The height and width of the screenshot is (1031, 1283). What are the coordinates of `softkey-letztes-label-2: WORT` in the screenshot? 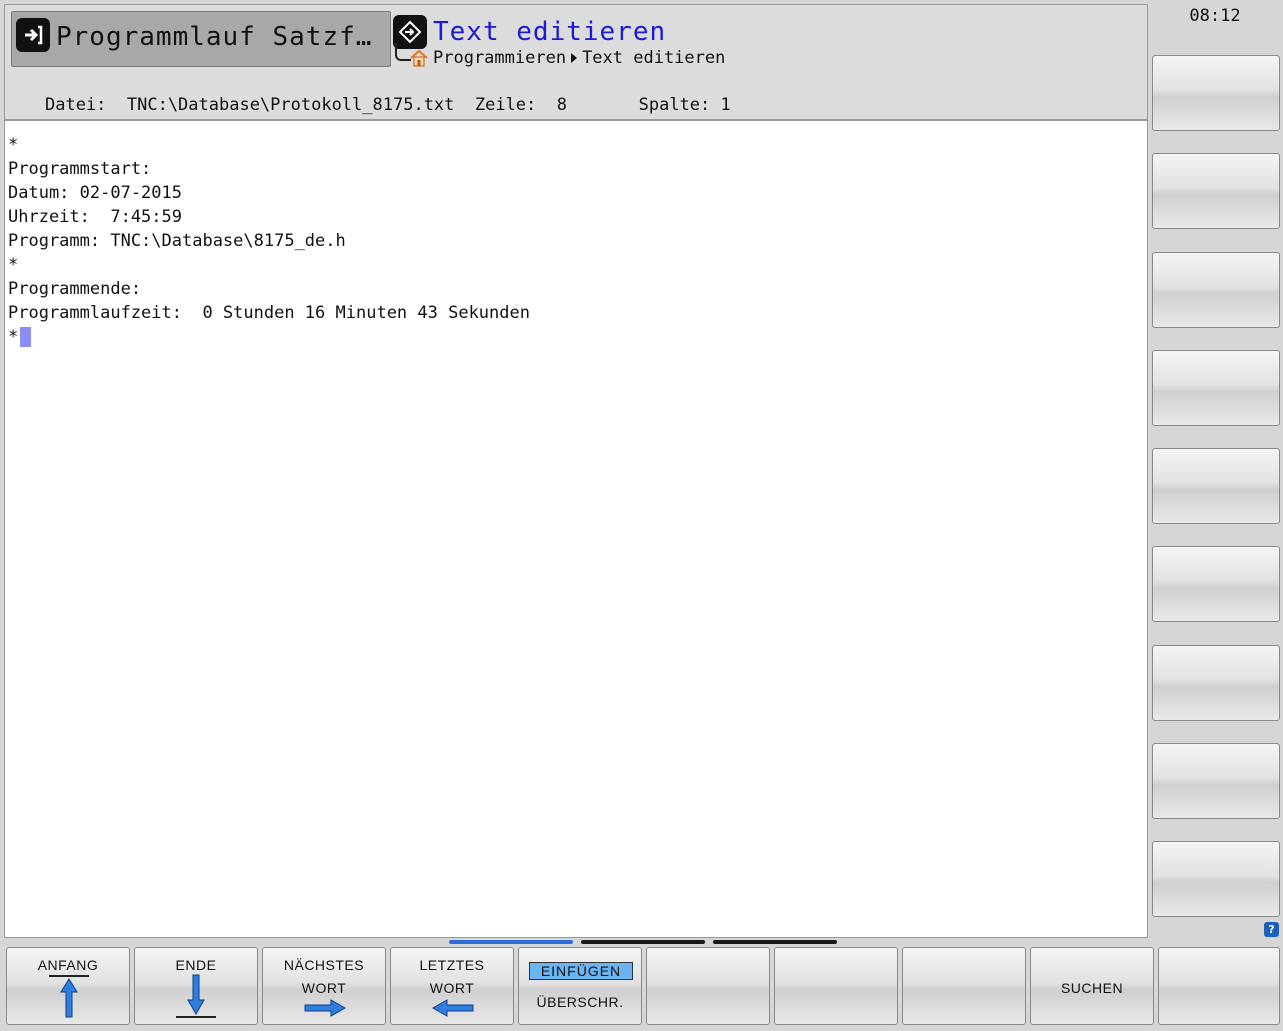 It's located at (452, 988).